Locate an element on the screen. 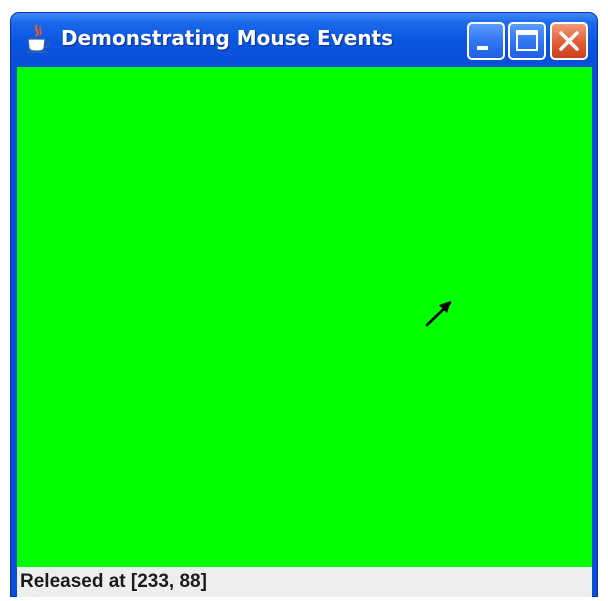 The image size is (608, 601). status-label: Released at [233, 88] is located at coordinates (113, 581).